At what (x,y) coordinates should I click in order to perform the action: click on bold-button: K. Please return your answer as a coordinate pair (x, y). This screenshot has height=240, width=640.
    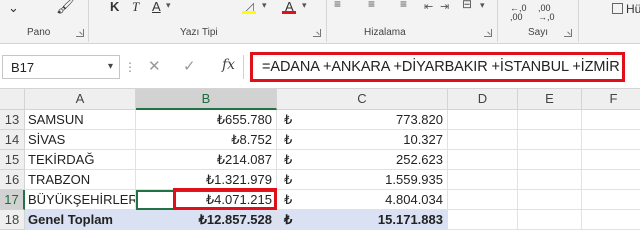
    Looking at the image, I should click on (114, 6).